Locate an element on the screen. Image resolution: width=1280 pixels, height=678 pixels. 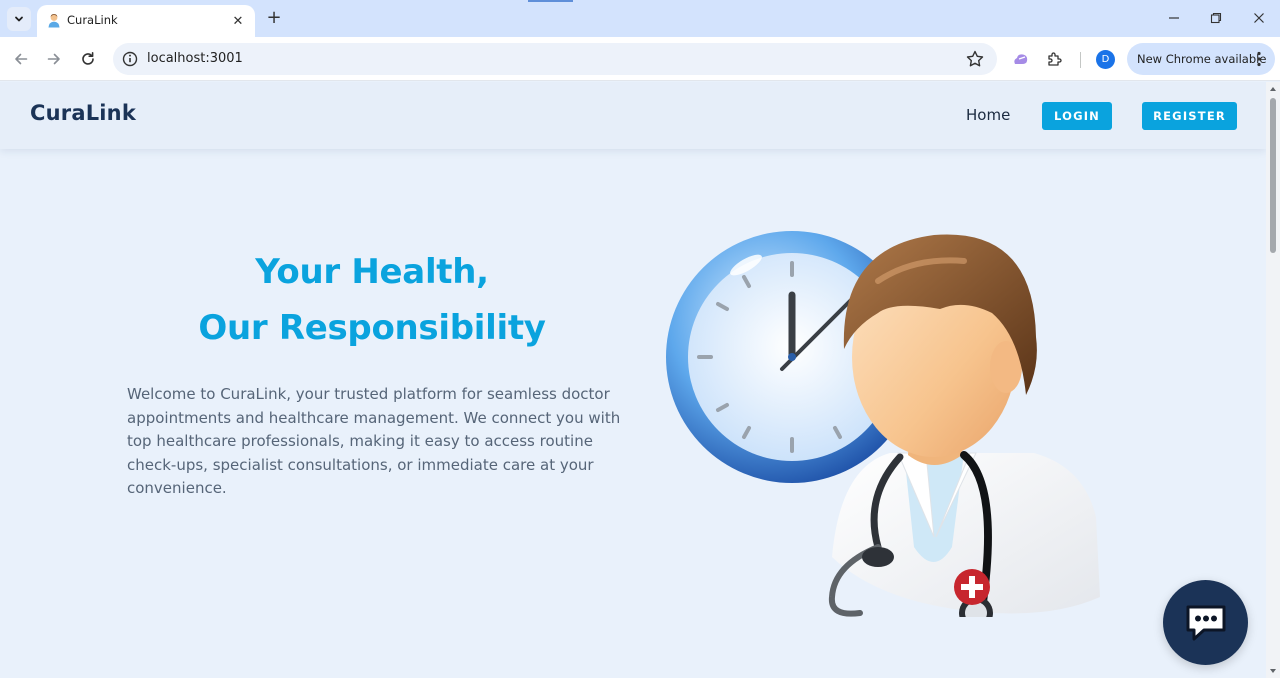
browser-tab: CuraLink ✕ is located at coordinates (146, 21).